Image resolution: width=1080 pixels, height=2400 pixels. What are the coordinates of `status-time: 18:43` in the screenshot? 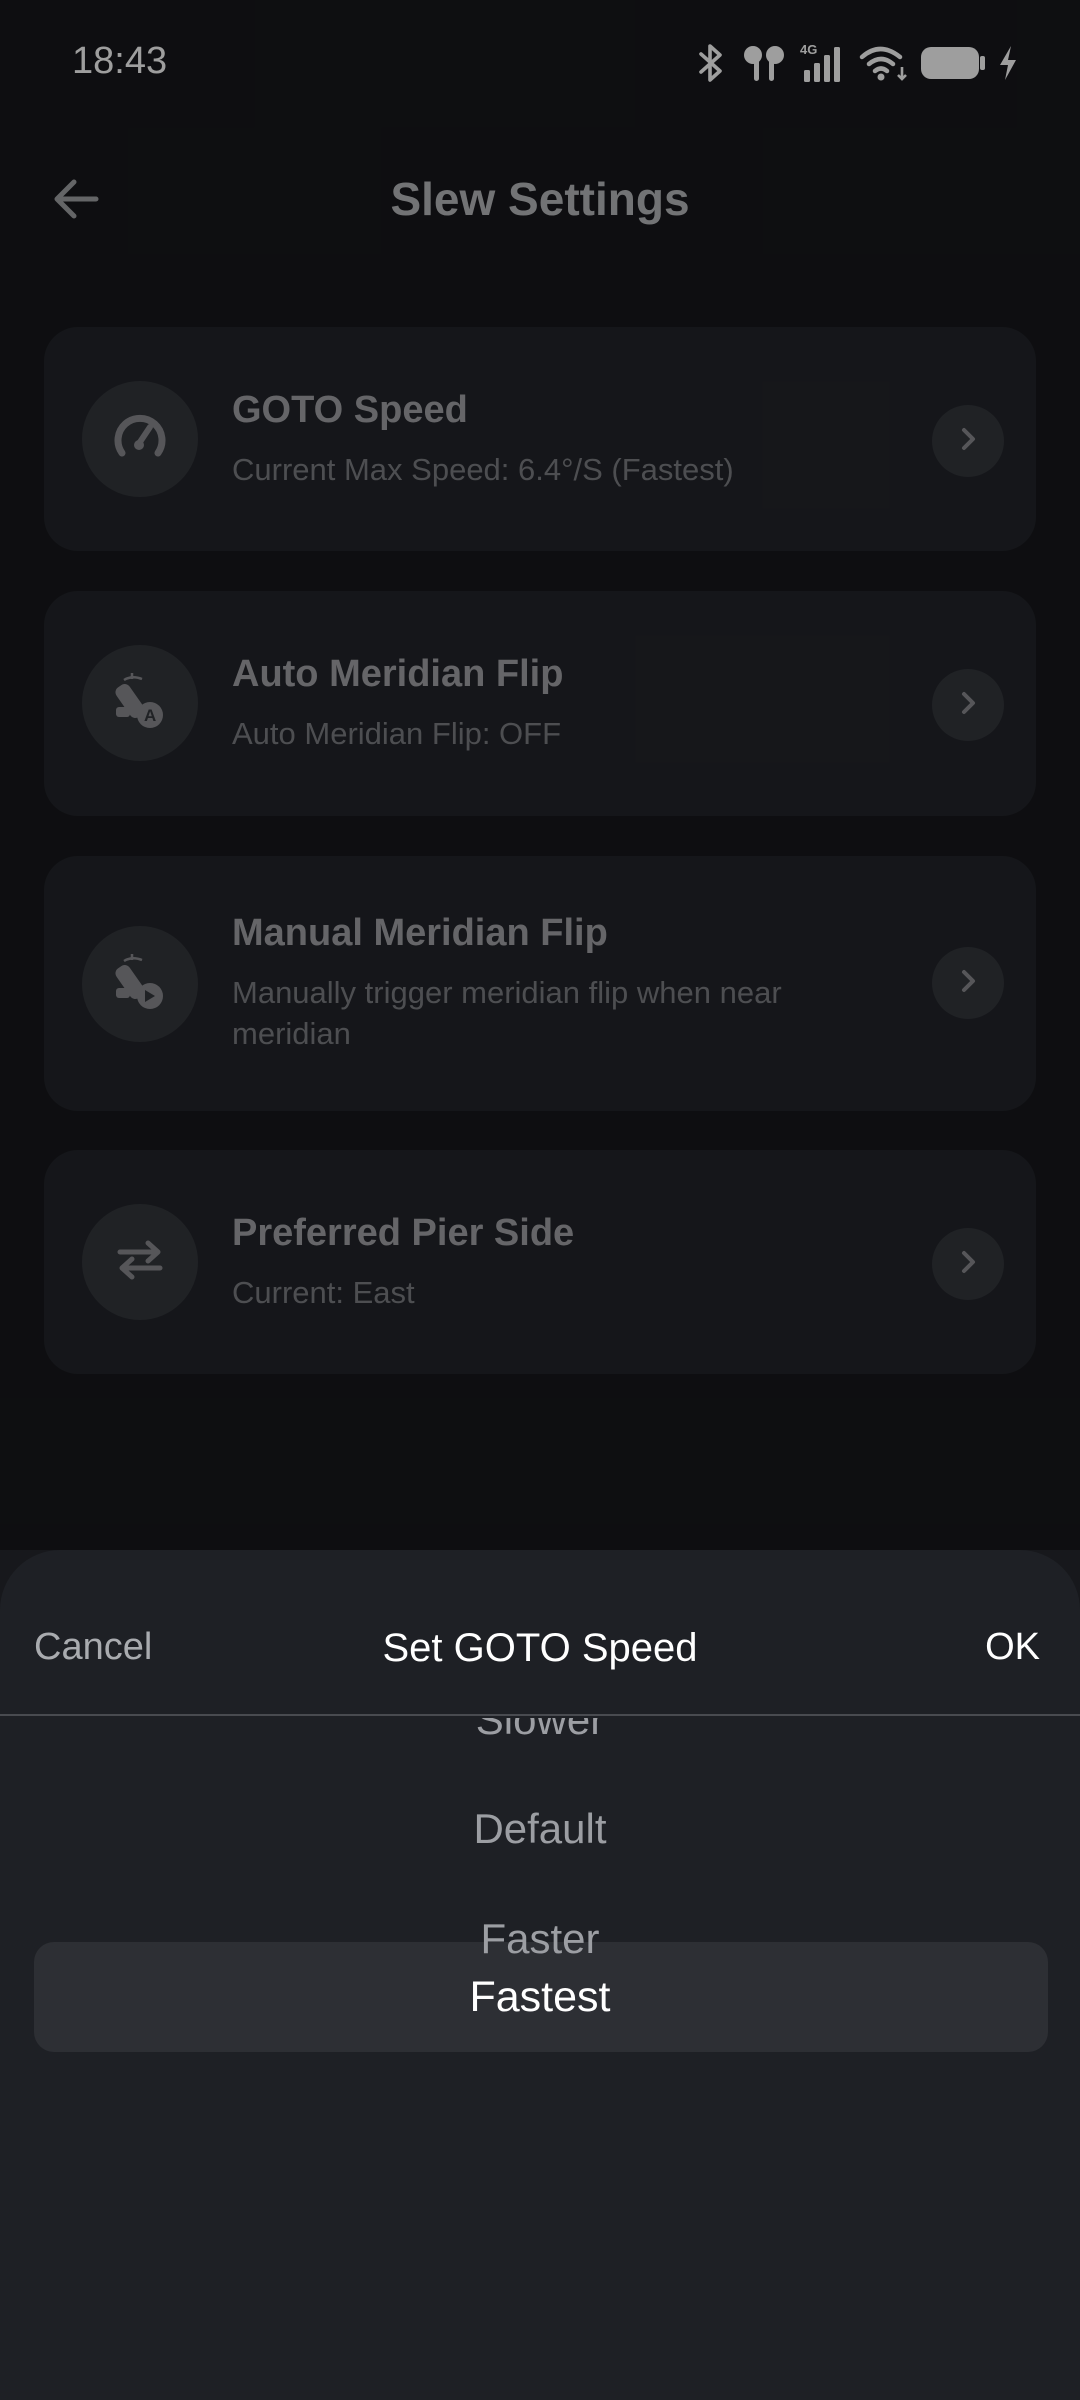 It's located at (120, 61).